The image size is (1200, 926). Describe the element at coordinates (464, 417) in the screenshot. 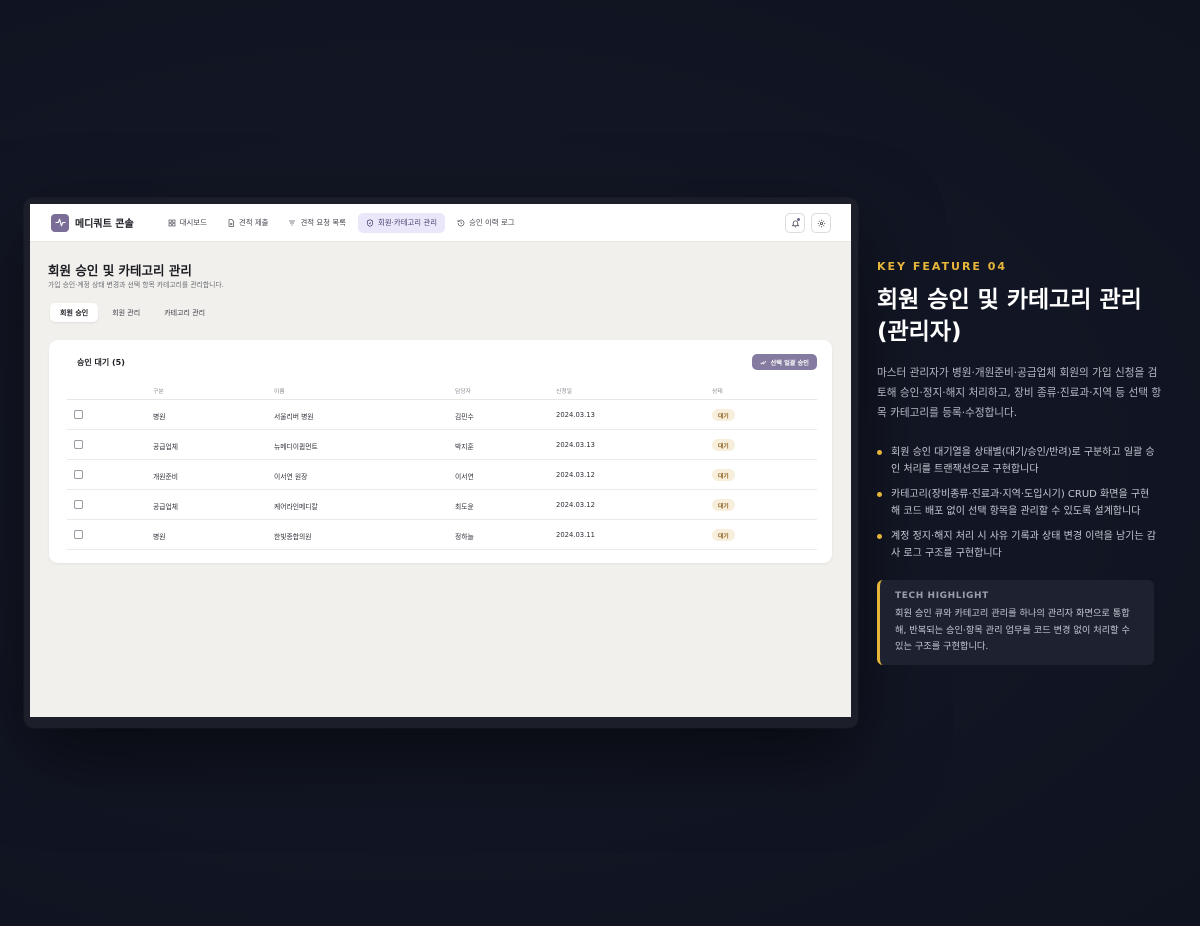

I see `cell-manager: 김민수` at that location.